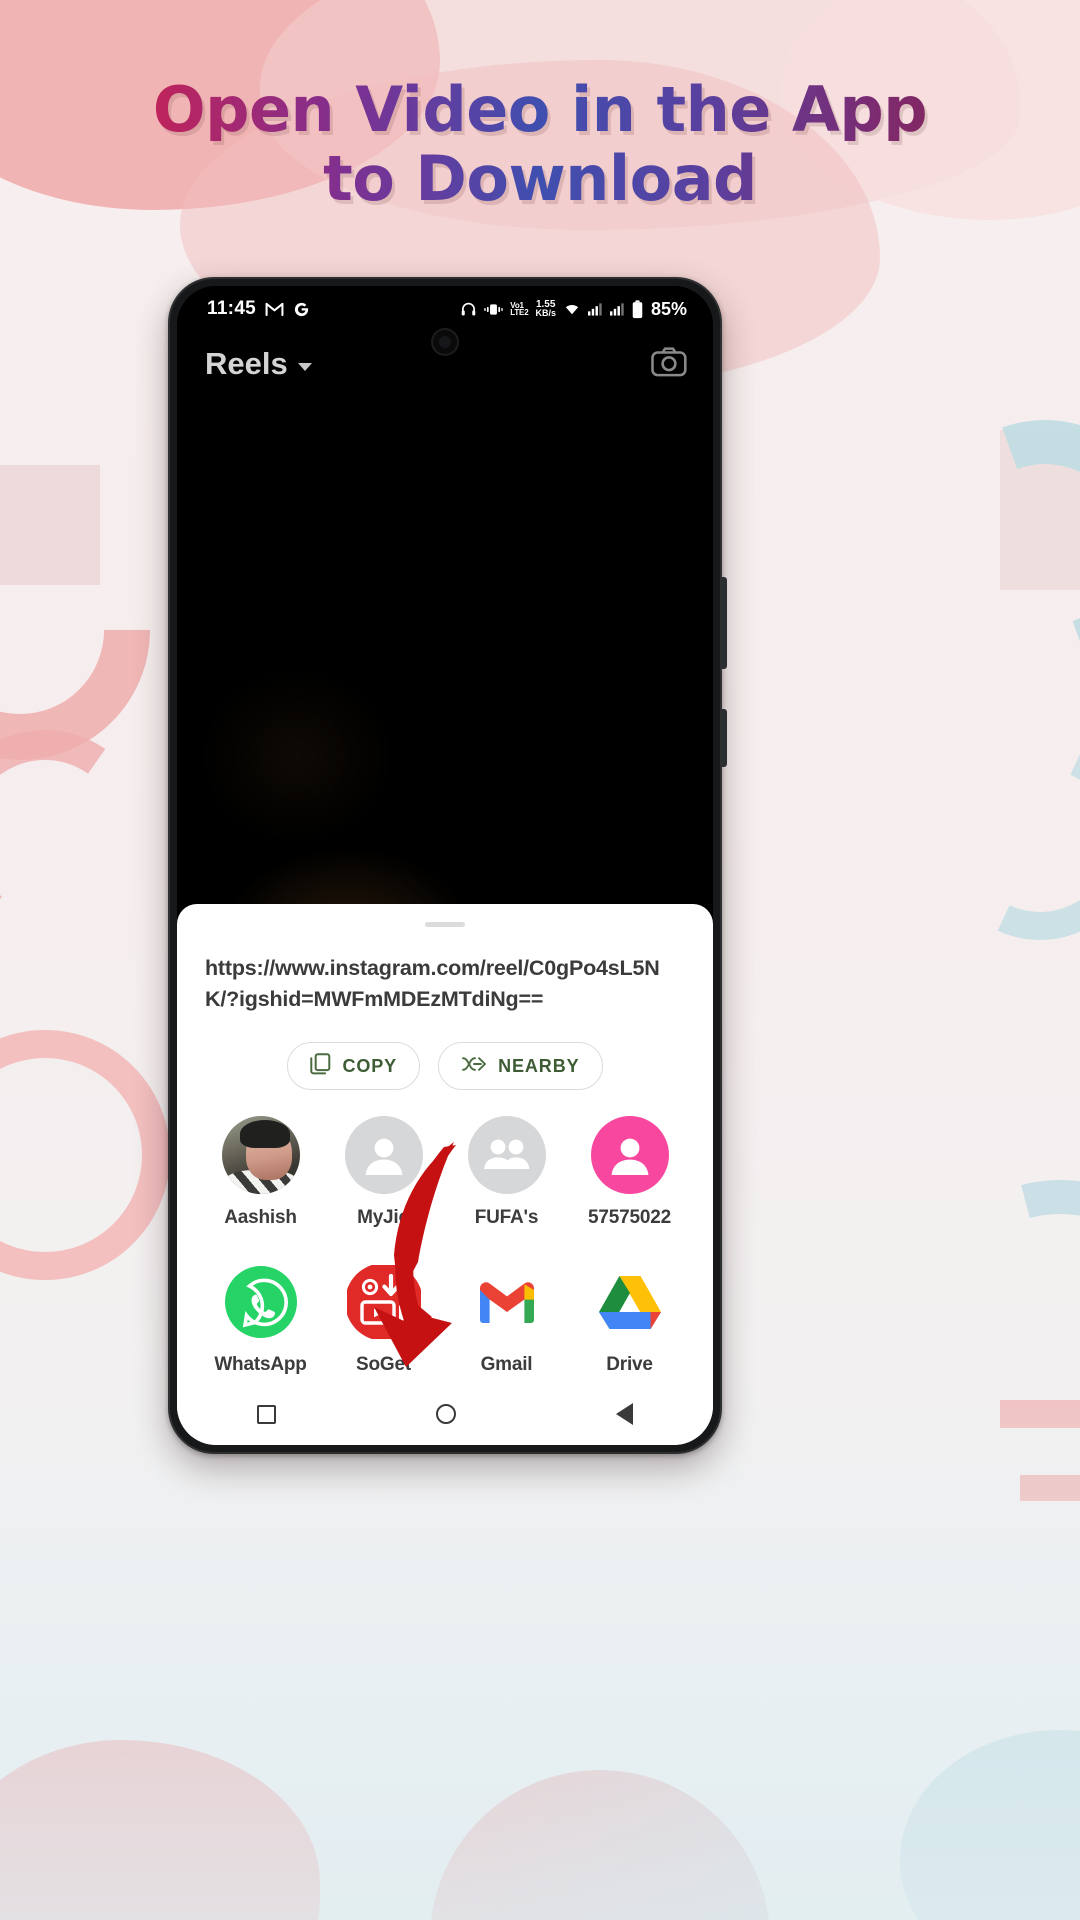  Describe the element at coordinates (383, 1218) in the screenshot. I see `share-target-label: MyJio` at that location.